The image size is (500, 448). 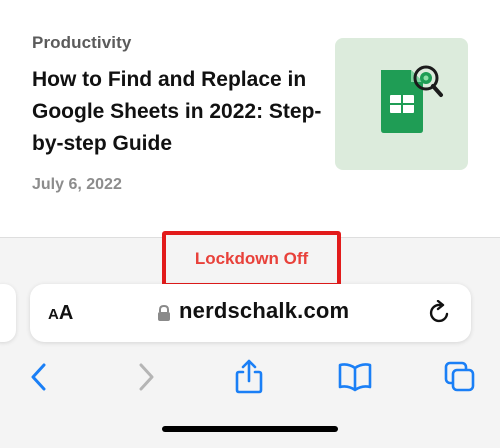 I want to click on lockdown-status: Lockdown Off, so click(x=251, y=259).